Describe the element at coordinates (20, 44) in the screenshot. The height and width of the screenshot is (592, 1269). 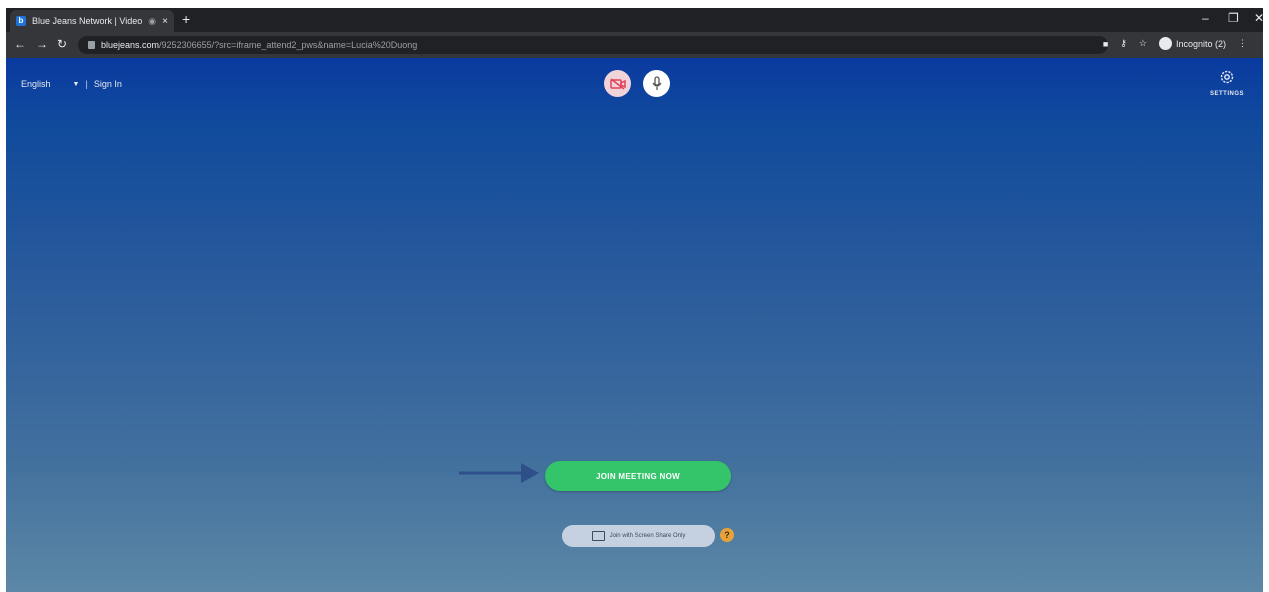
I see `back-arrow-icon: ←` at that location.